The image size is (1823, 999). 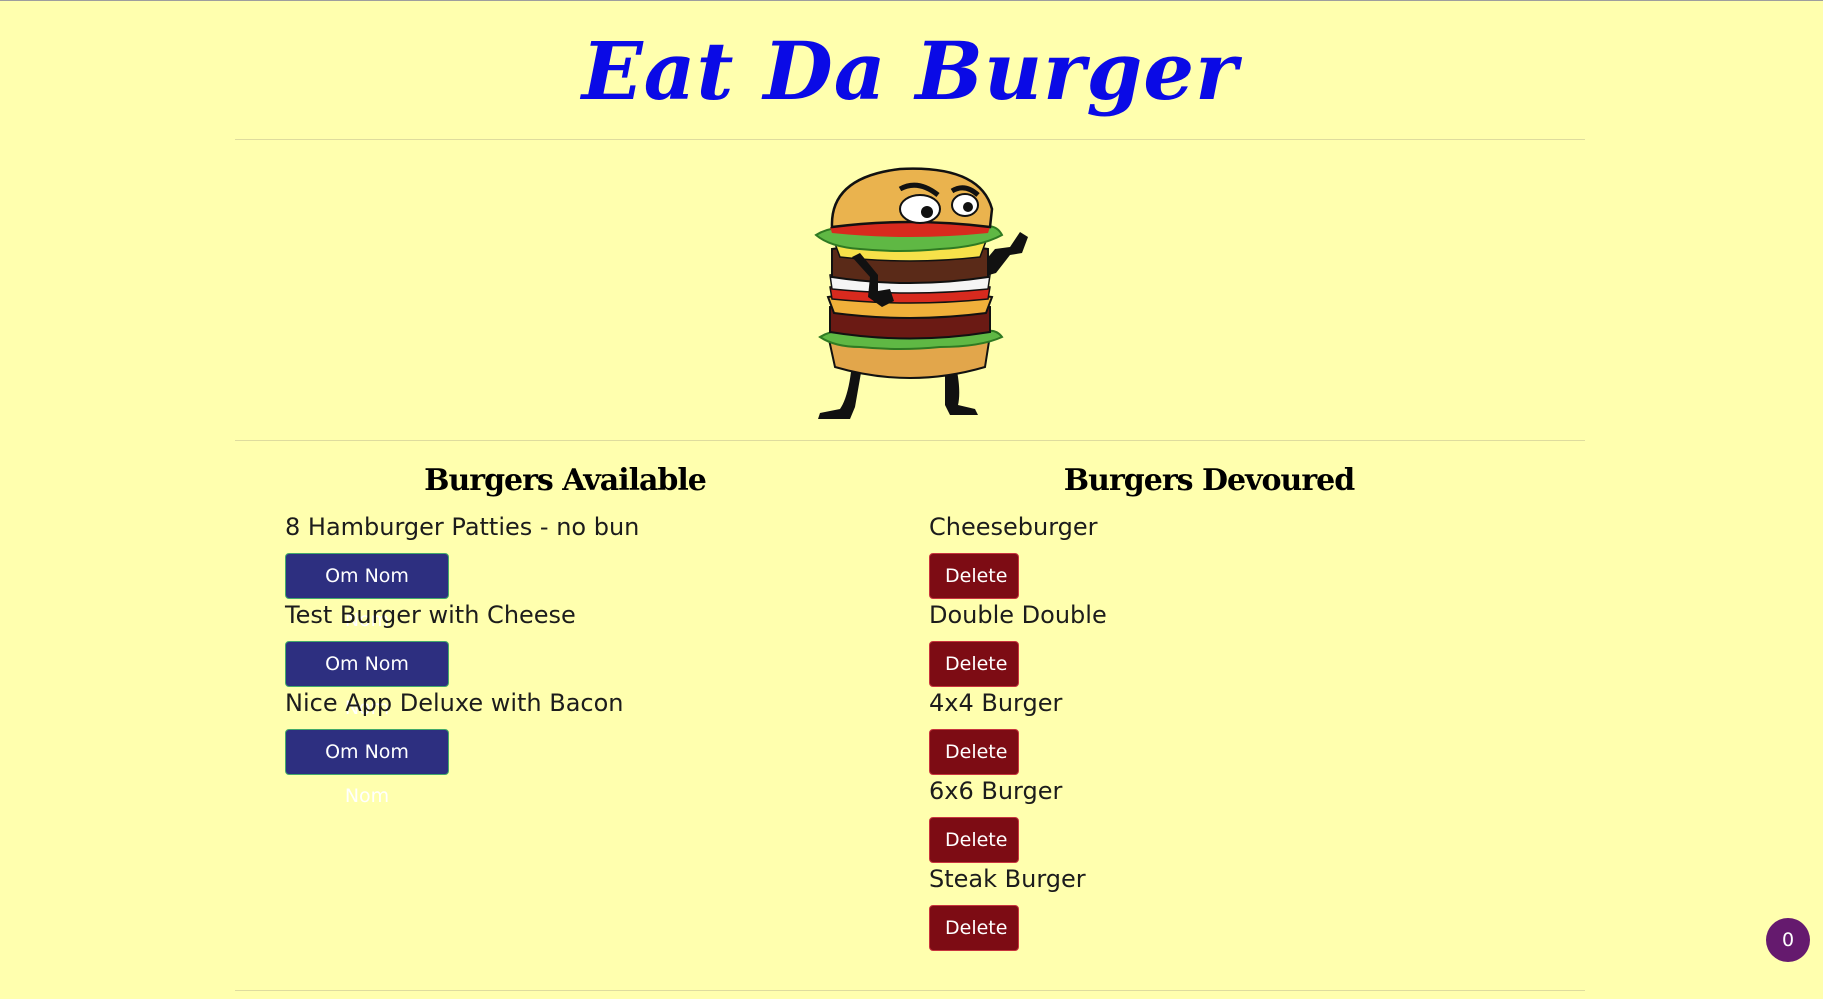 What do you see at coordinates (1018, 615) in the screenshot?
I see `burger-name: Double Double` at bounding box center [1018, 615].